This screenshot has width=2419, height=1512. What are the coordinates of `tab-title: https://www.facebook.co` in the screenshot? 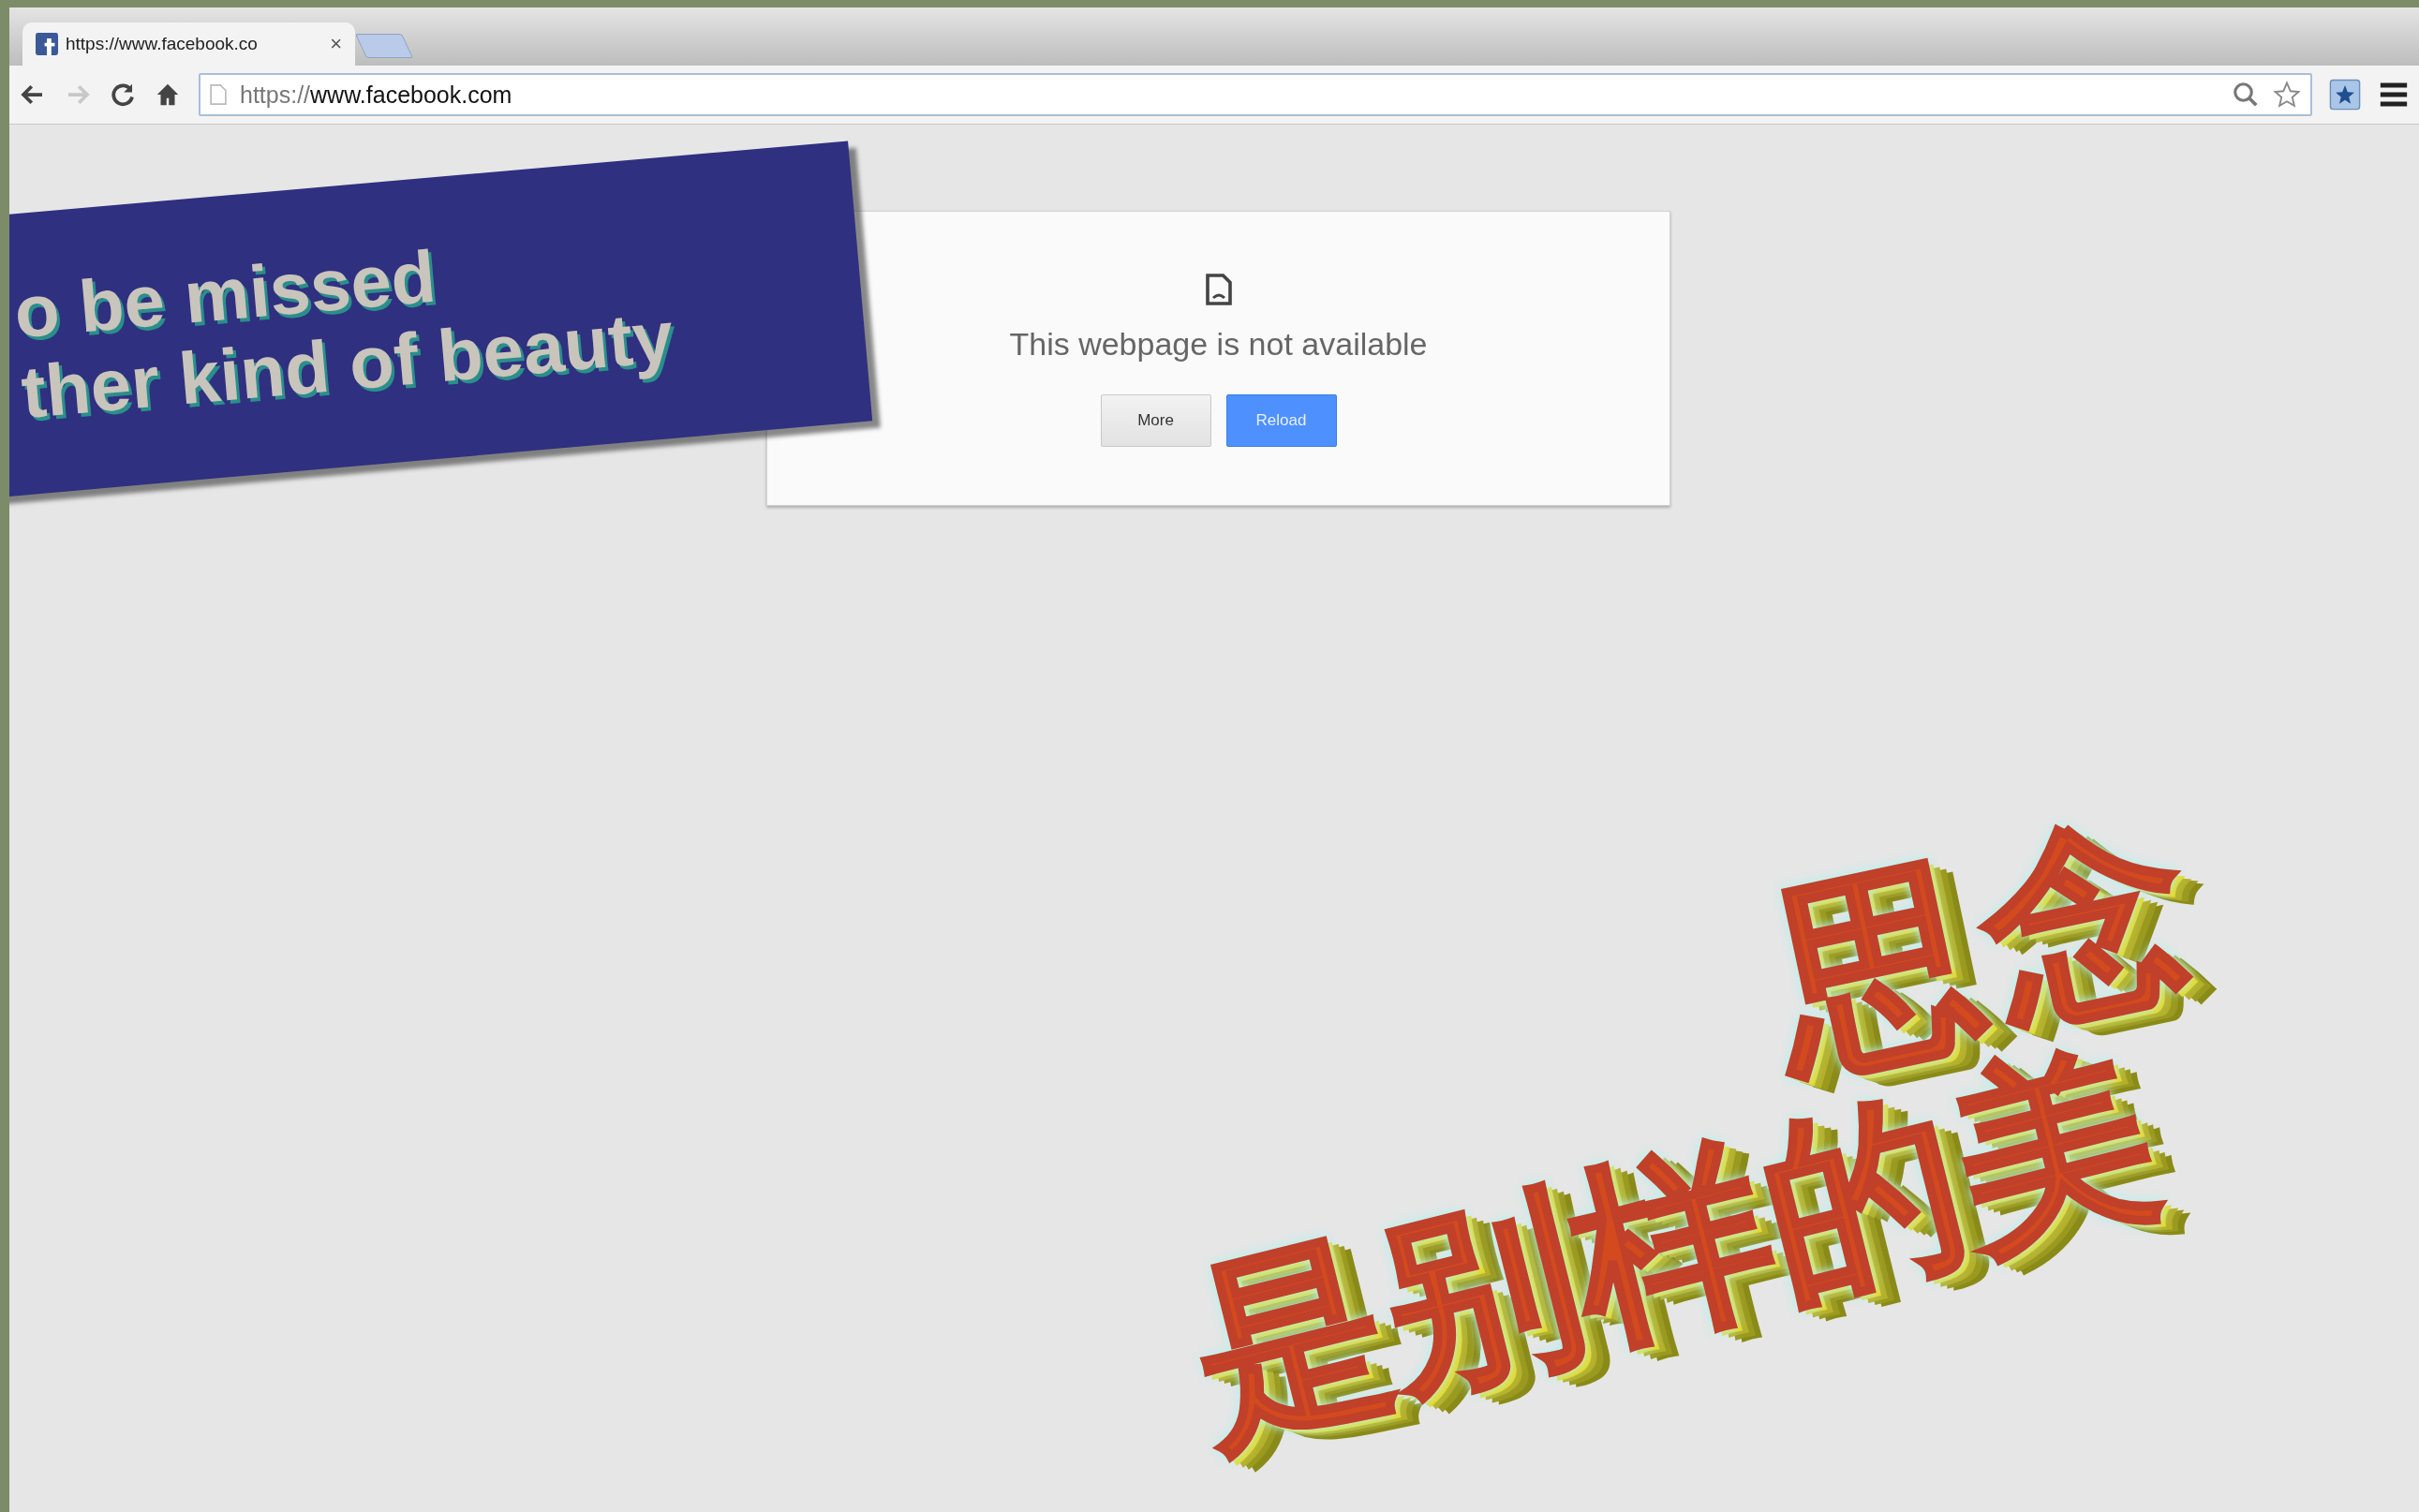 It's located at (162, 44).